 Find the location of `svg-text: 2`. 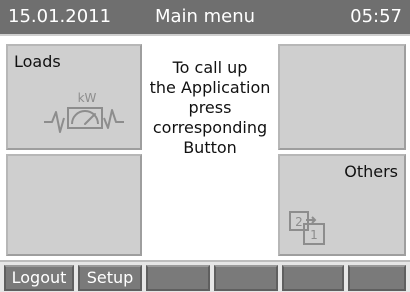

svg-text: 2 is located at coordinates (299, 222).